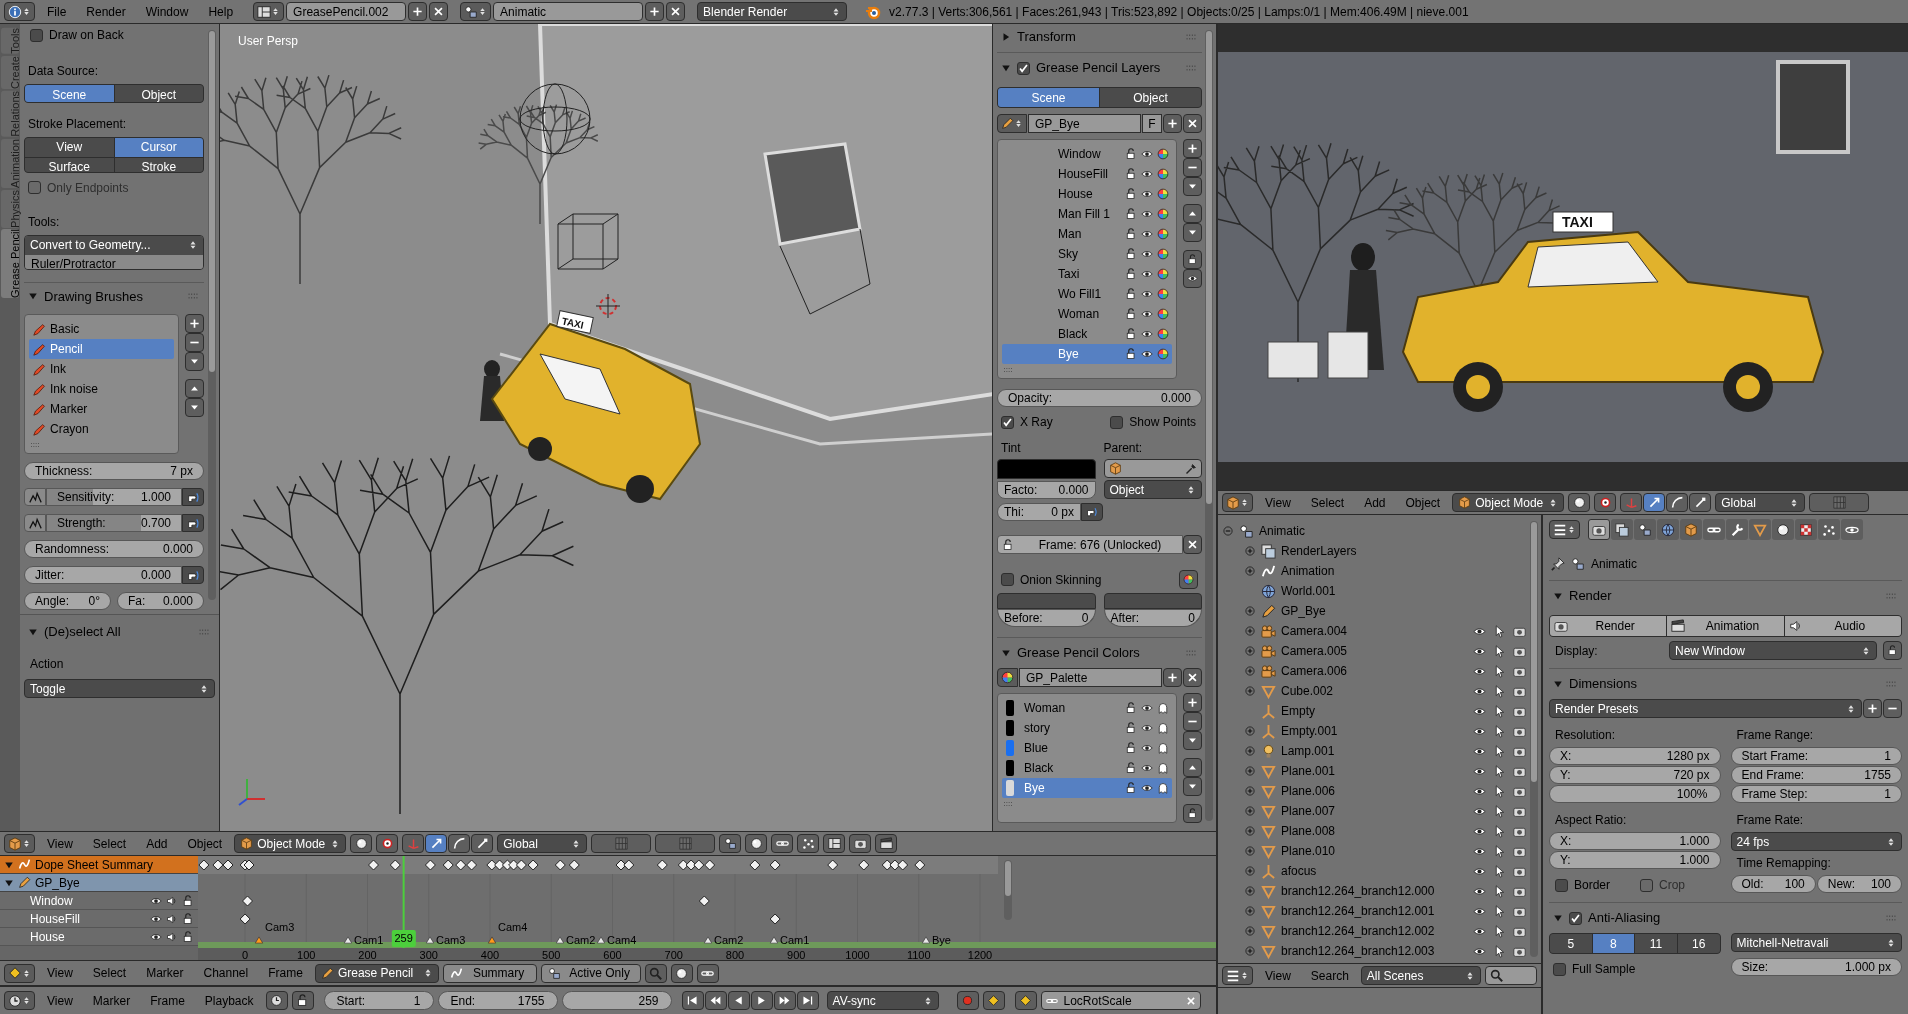  Describe the element at coordinates (1308, 851) in the screenshot. I see `tree-item: Plane.010` at that location.